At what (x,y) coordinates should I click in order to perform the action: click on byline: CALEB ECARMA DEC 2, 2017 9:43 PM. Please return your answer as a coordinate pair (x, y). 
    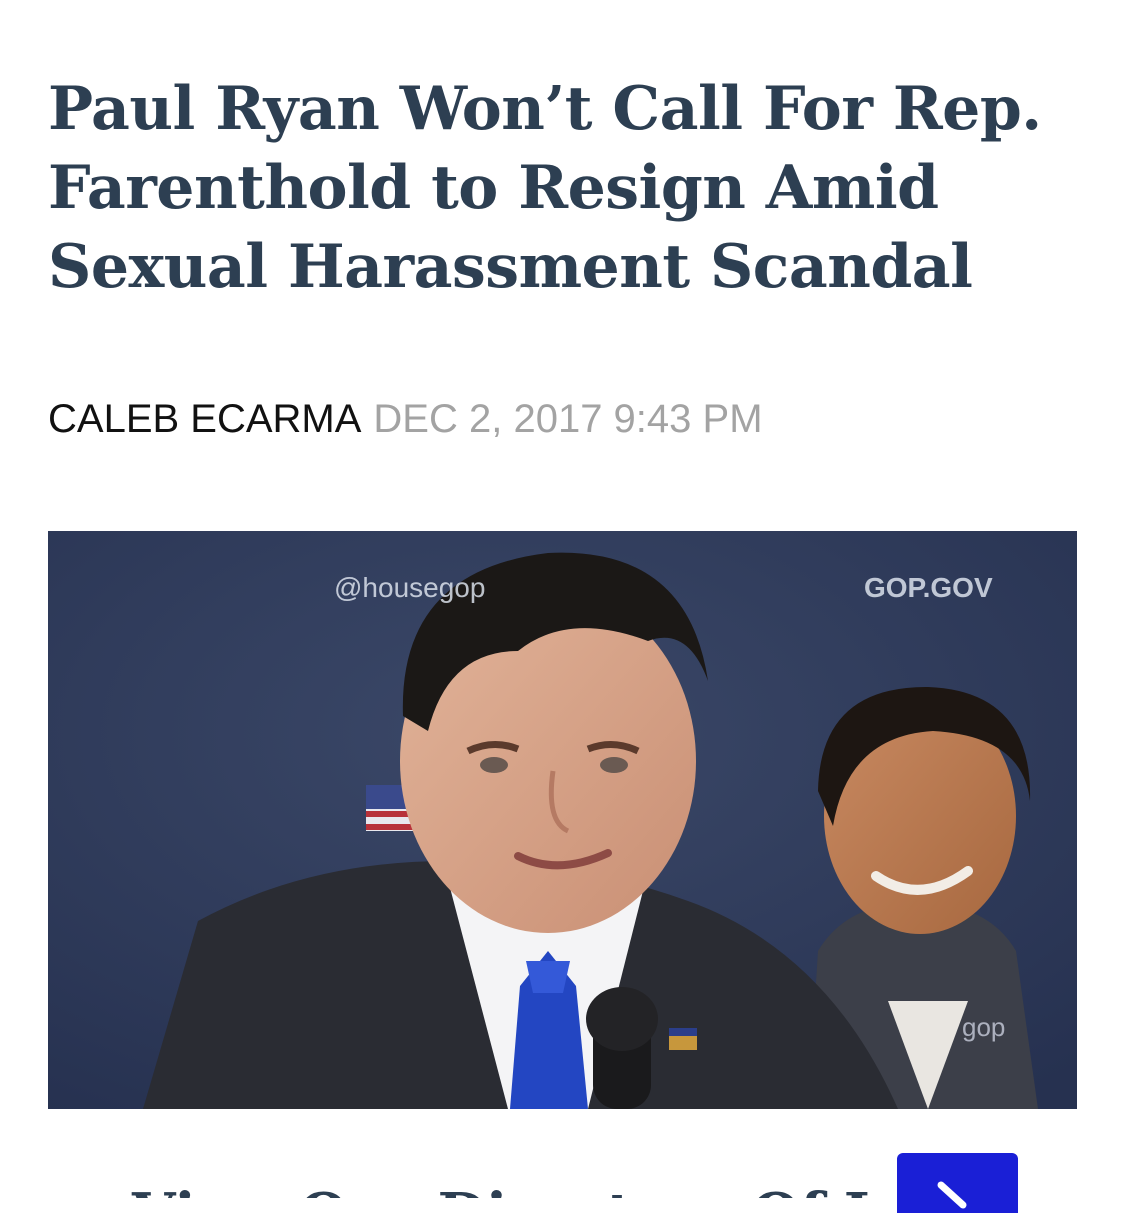
    Looking at the image, I should click on (405, 419).